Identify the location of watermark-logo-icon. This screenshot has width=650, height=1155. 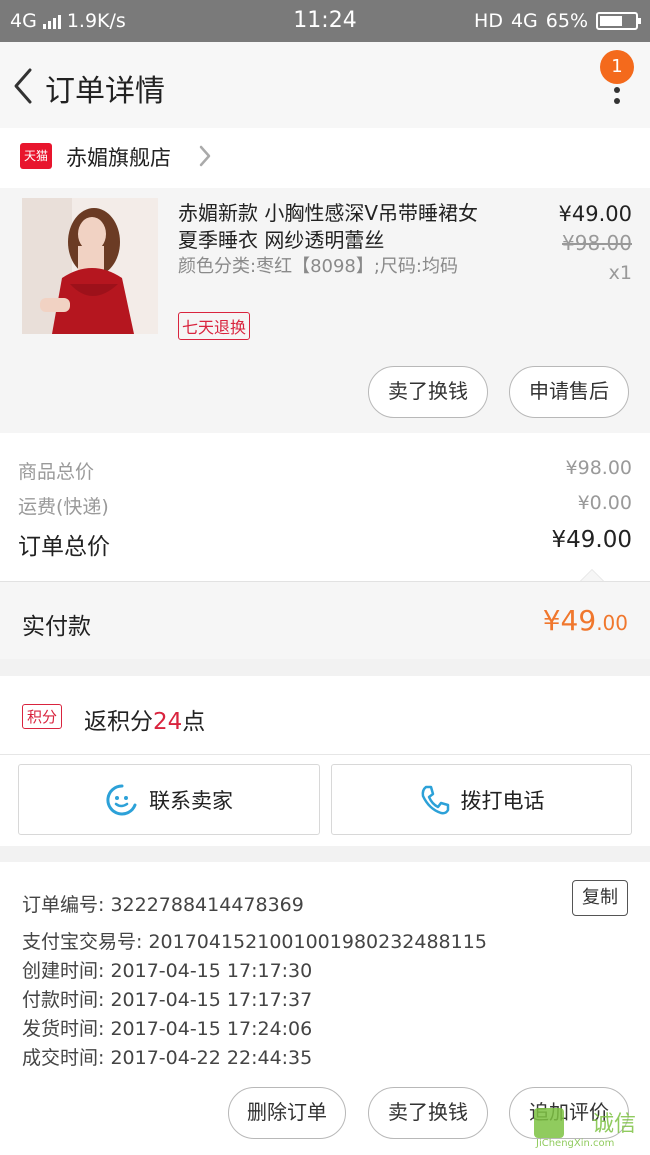
(549, 1123).